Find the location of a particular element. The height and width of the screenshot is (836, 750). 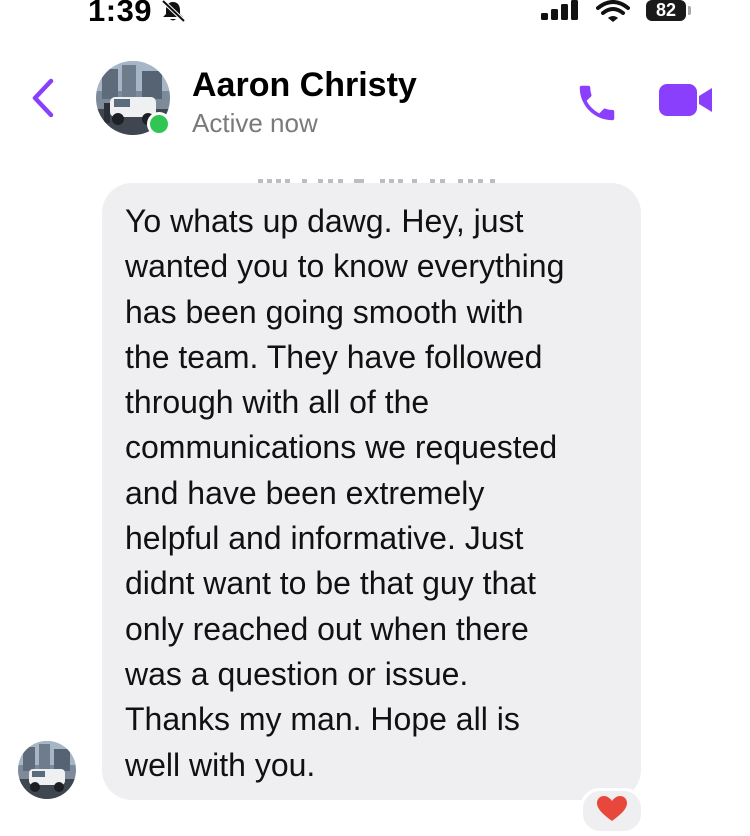

contact-name: Aaron Christy is located at coordinates (304, 85).